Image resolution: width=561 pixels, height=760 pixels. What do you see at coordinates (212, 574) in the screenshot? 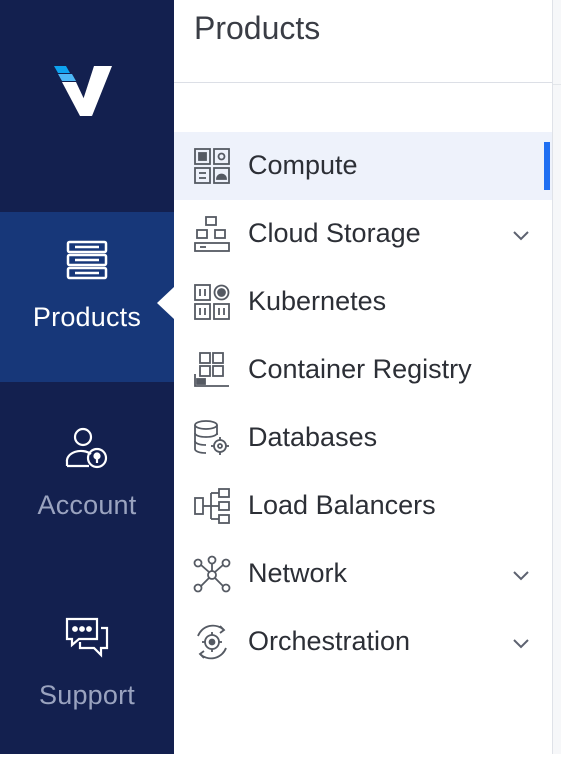
I see `network-nodes-icon` at bounding box center [212, 574].